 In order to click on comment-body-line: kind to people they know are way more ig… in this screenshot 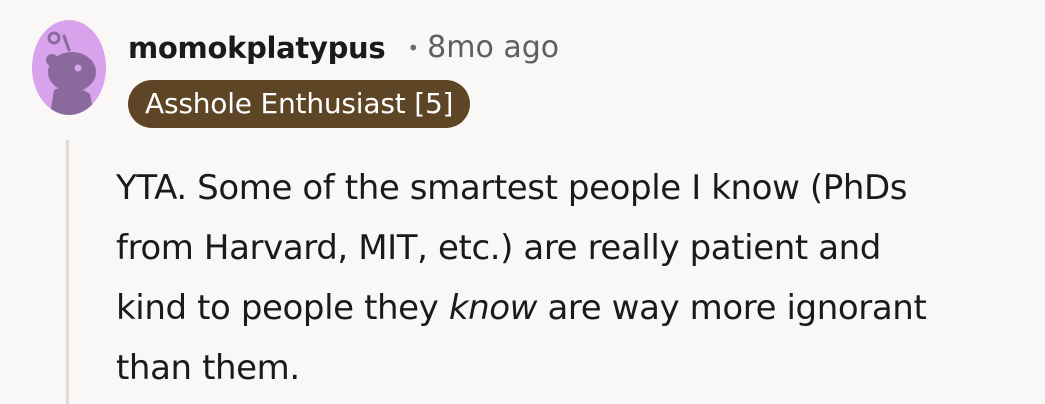, I will do `click(576, 308)`.